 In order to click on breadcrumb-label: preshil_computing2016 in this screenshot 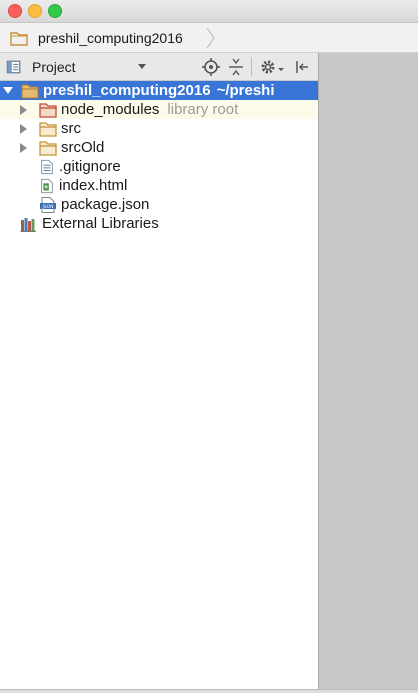, I will do `click(110, 38)`.